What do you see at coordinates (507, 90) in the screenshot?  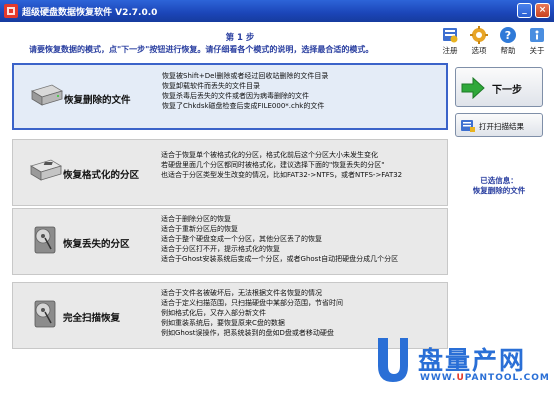 I see `next-step-label: 下一步` at bounding box center [507, 90].